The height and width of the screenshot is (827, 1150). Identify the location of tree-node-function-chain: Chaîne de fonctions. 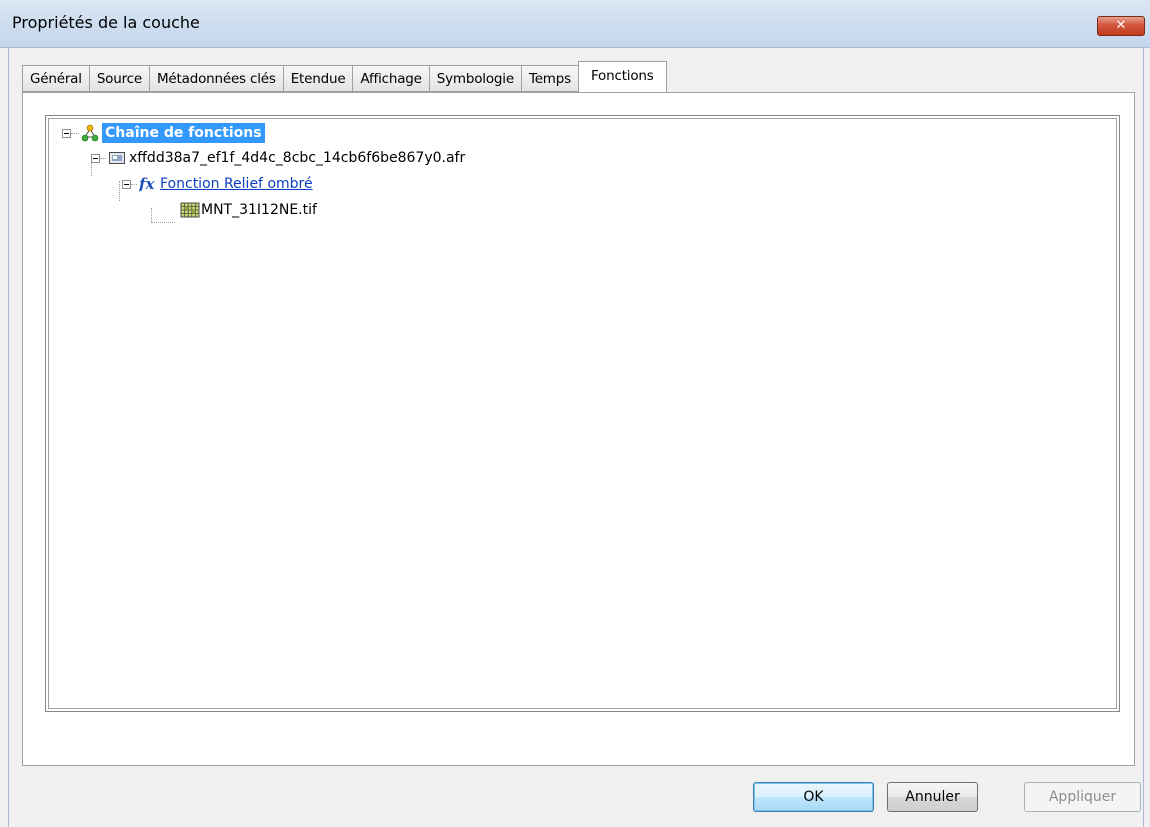
(163, 133).